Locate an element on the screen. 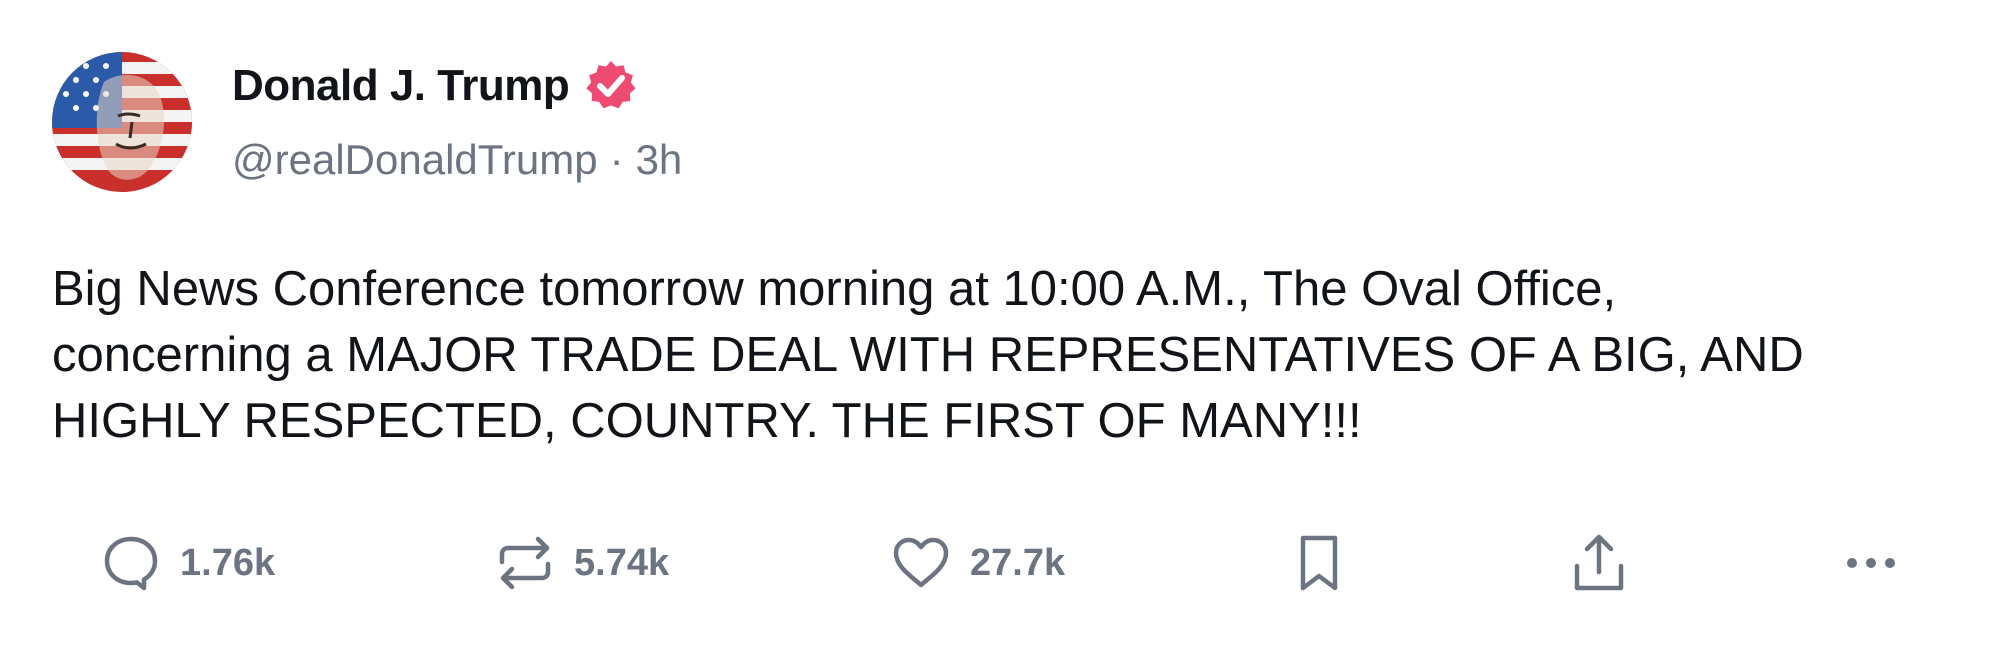  avatar-image is located at coordinates (122, 122).